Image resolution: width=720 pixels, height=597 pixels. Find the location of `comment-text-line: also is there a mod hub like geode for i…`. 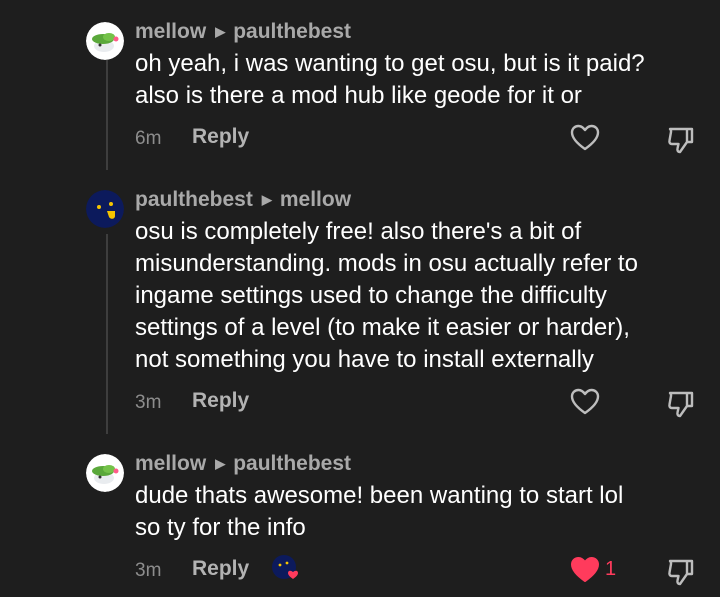

comment-text-line: also is there a mod hub like geode for i… is located at coordinates (358, 95).